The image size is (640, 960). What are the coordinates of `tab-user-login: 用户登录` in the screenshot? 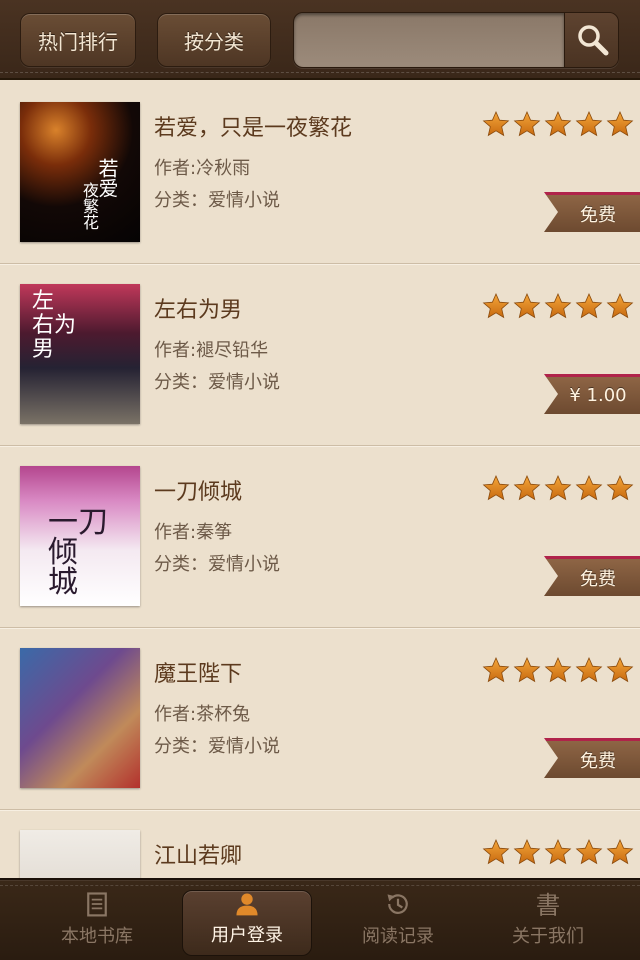 It's located at (247, 923).